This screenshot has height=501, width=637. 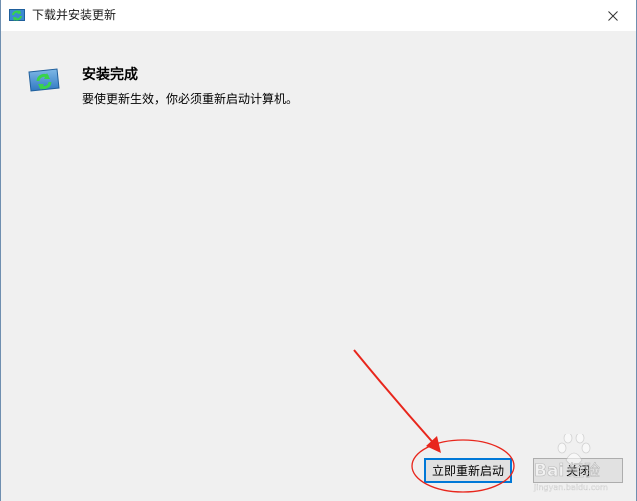 What do you see at coordinates (549, 471) in the screenshot?
I see `svg-text: Bai` at bounding box center [549, 471].